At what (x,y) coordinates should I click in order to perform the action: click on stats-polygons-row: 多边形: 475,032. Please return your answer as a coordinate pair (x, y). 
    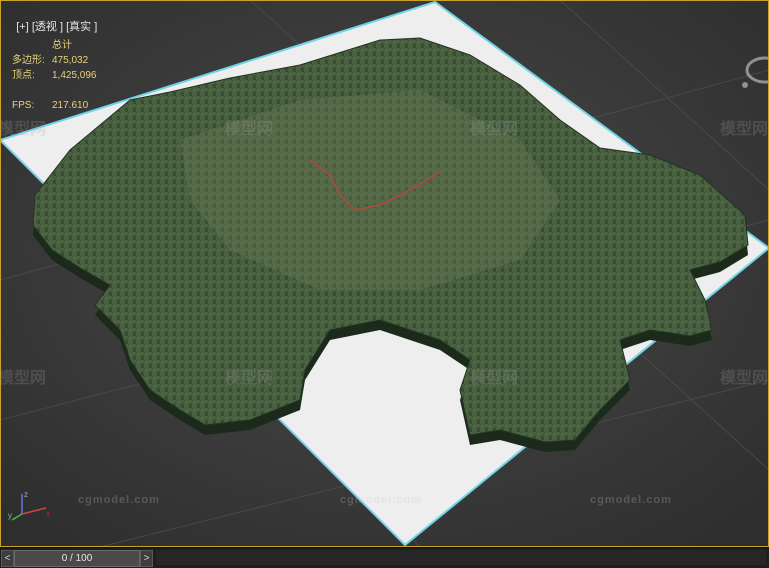
    Looking at the image, I should click on (54, 60).